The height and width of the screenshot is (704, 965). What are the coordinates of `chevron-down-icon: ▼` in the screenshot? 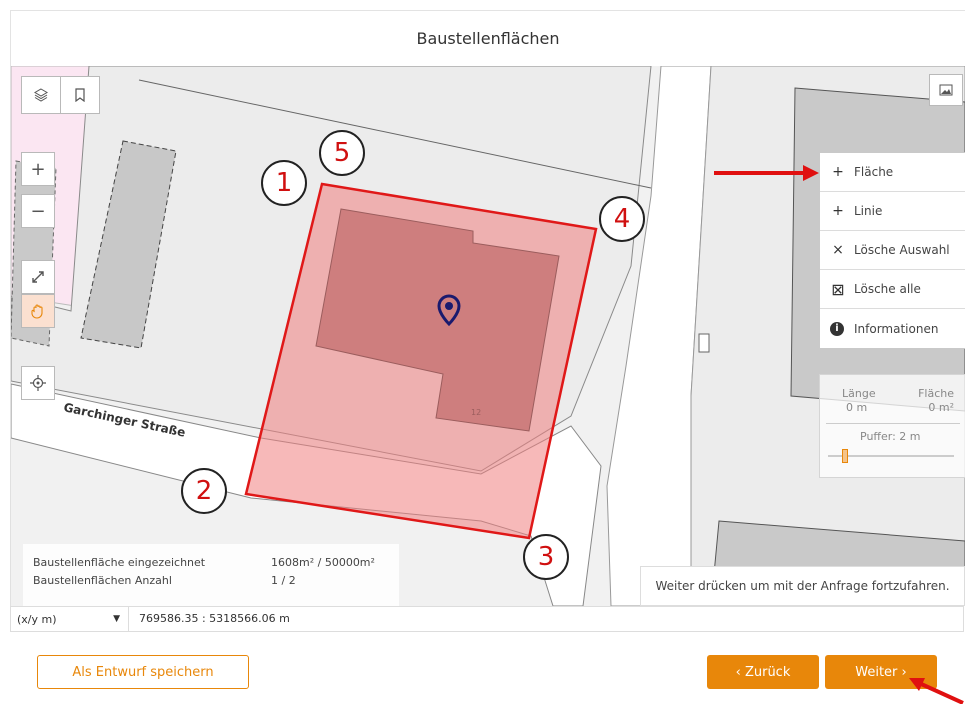 It's located at (116, 619).